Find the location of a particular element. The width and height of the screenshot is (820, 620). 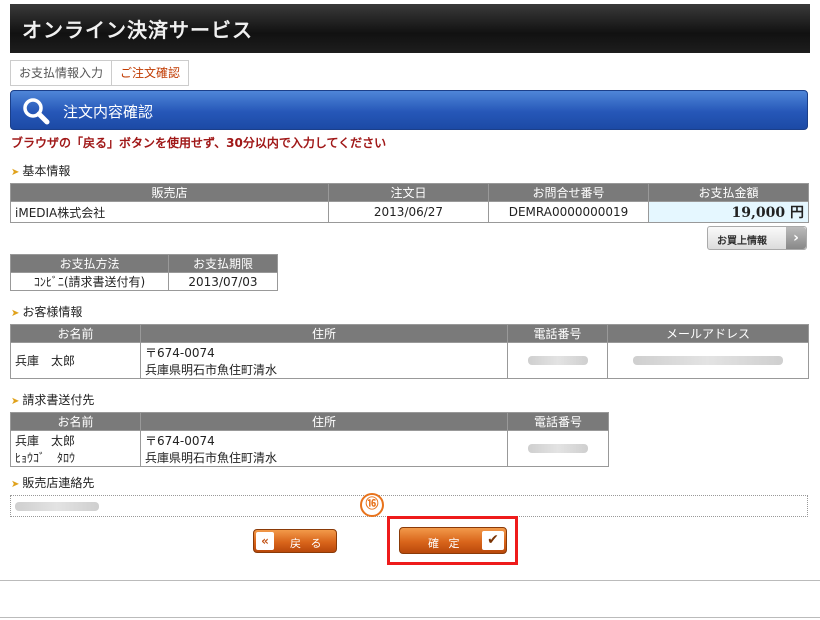

billing-name-cell: 兵庫 太郎 ﾋｮｳｺﾞ ﾀﾛｳ is located at coordinates (75, 448).